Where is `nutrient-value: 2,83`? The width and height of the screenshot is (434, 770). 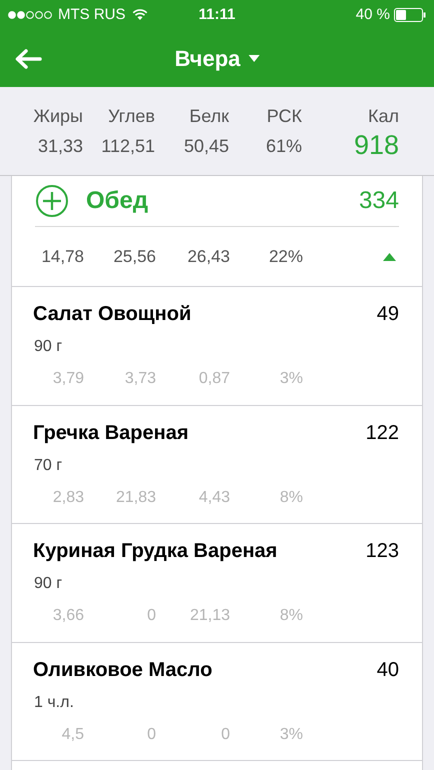 nutrient-value: 2,83 is located at coordinates (68, 498).